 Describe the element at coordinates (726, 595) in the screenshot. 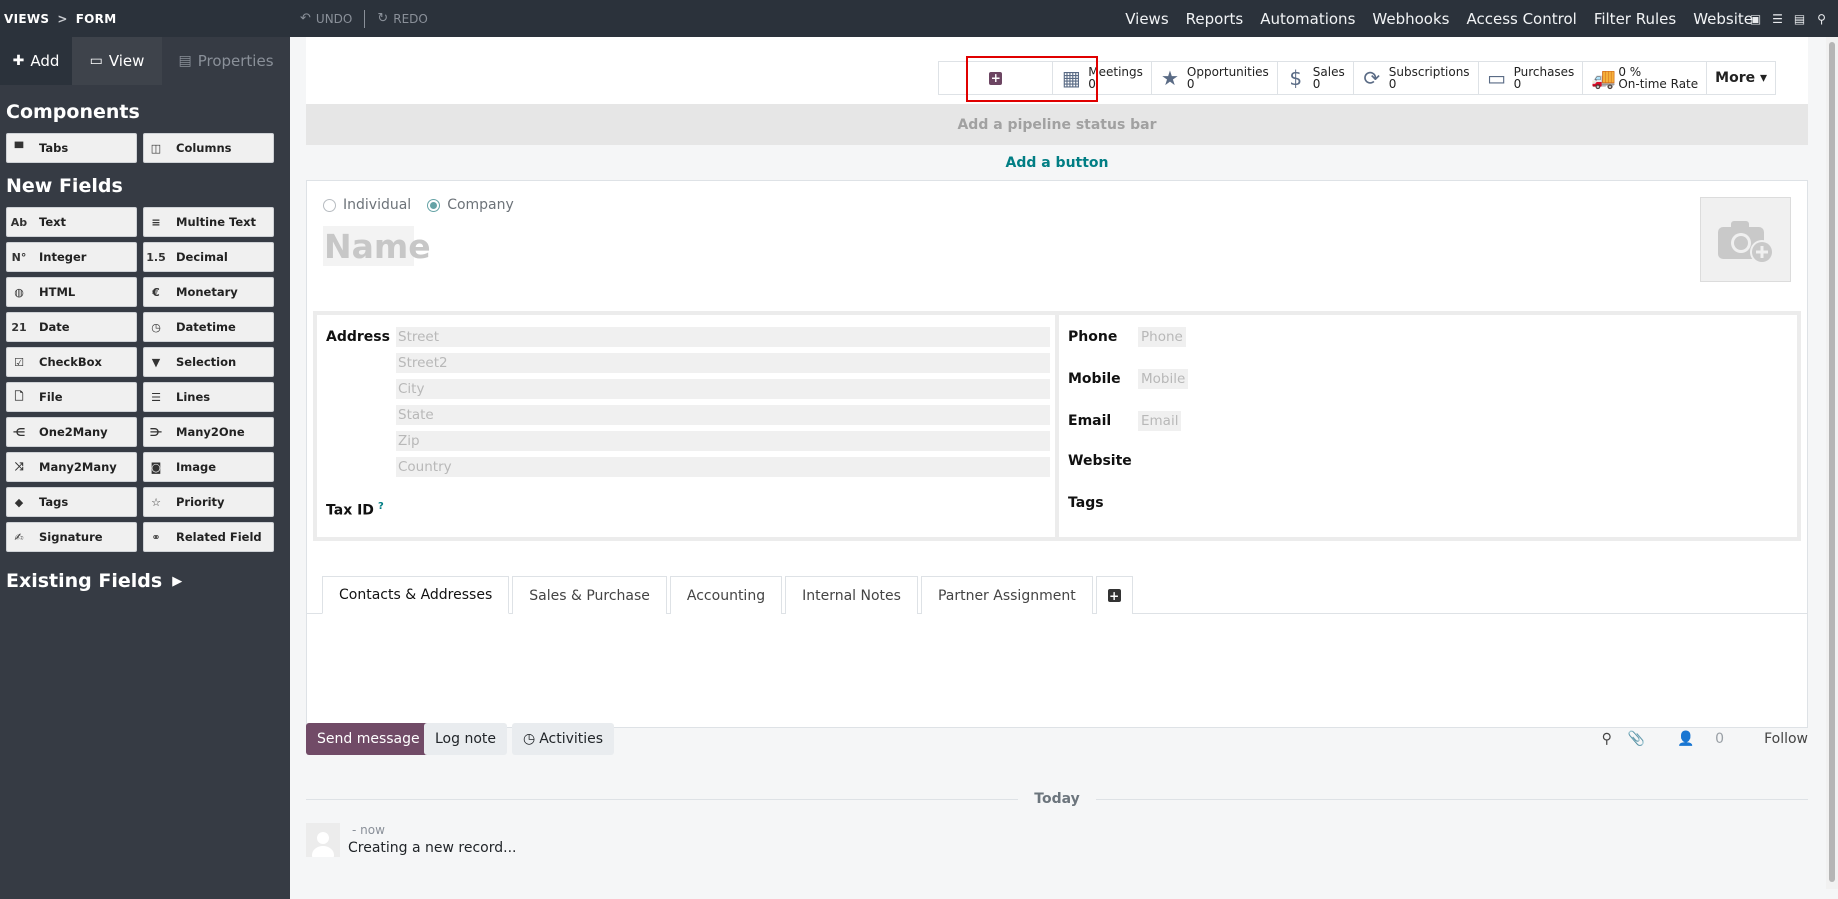

I see `tab-accounting: Accounting` at that location.